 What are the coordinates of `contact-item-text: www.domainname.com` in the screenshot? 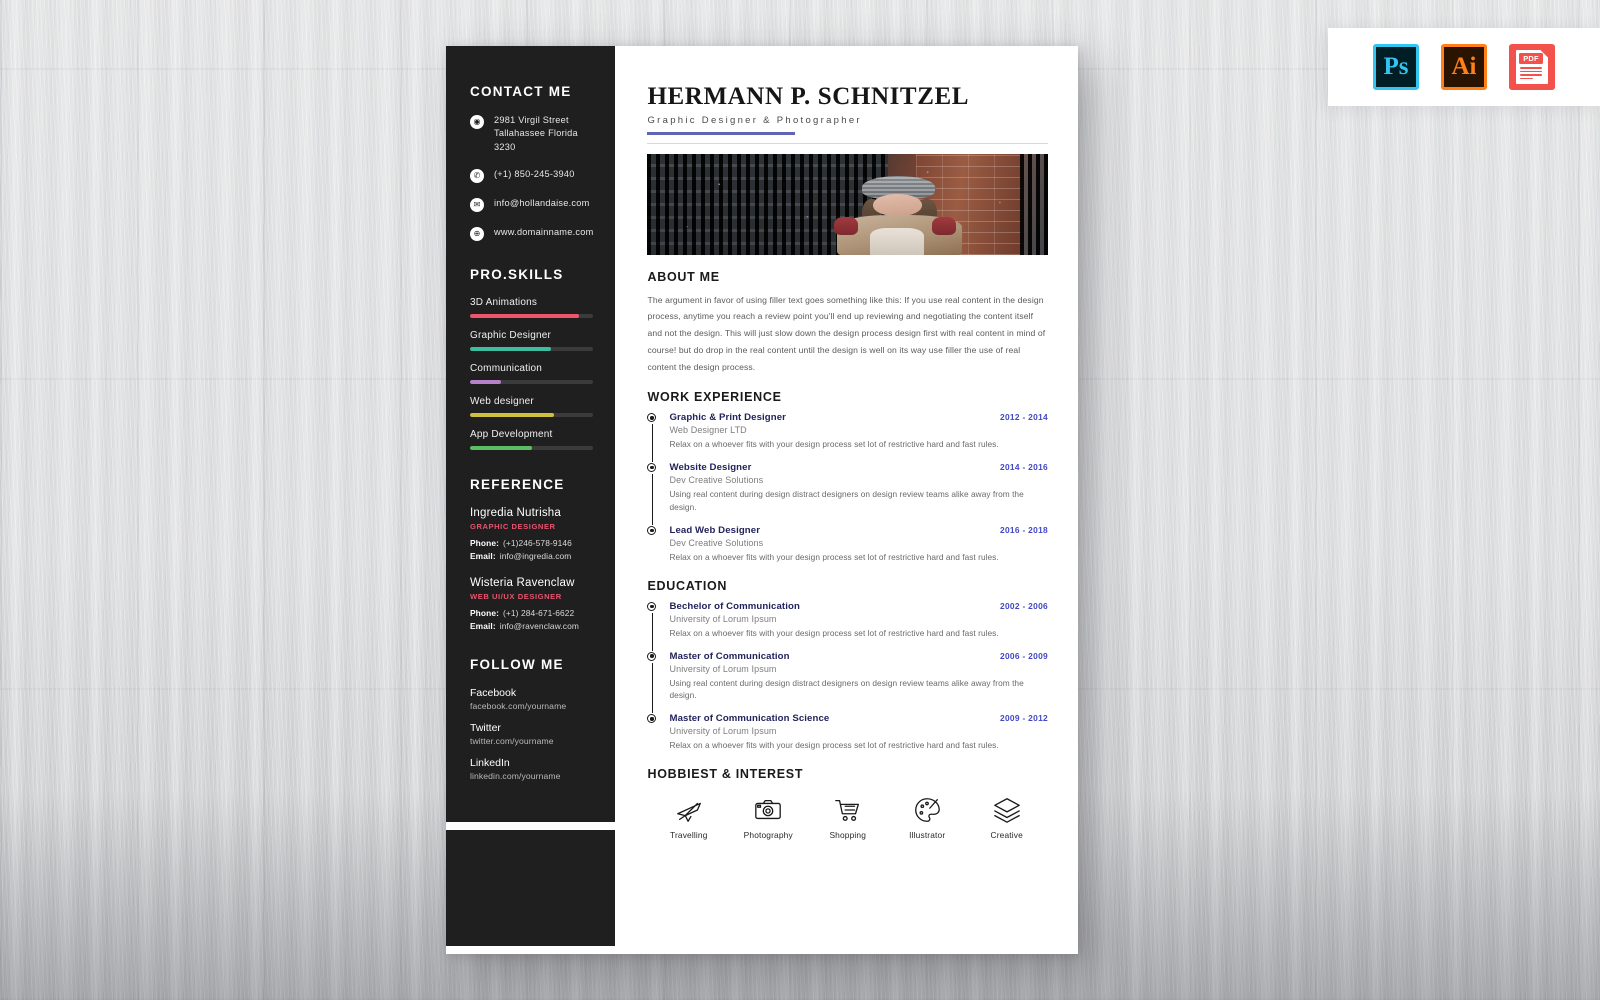 It's located at (544, 232).